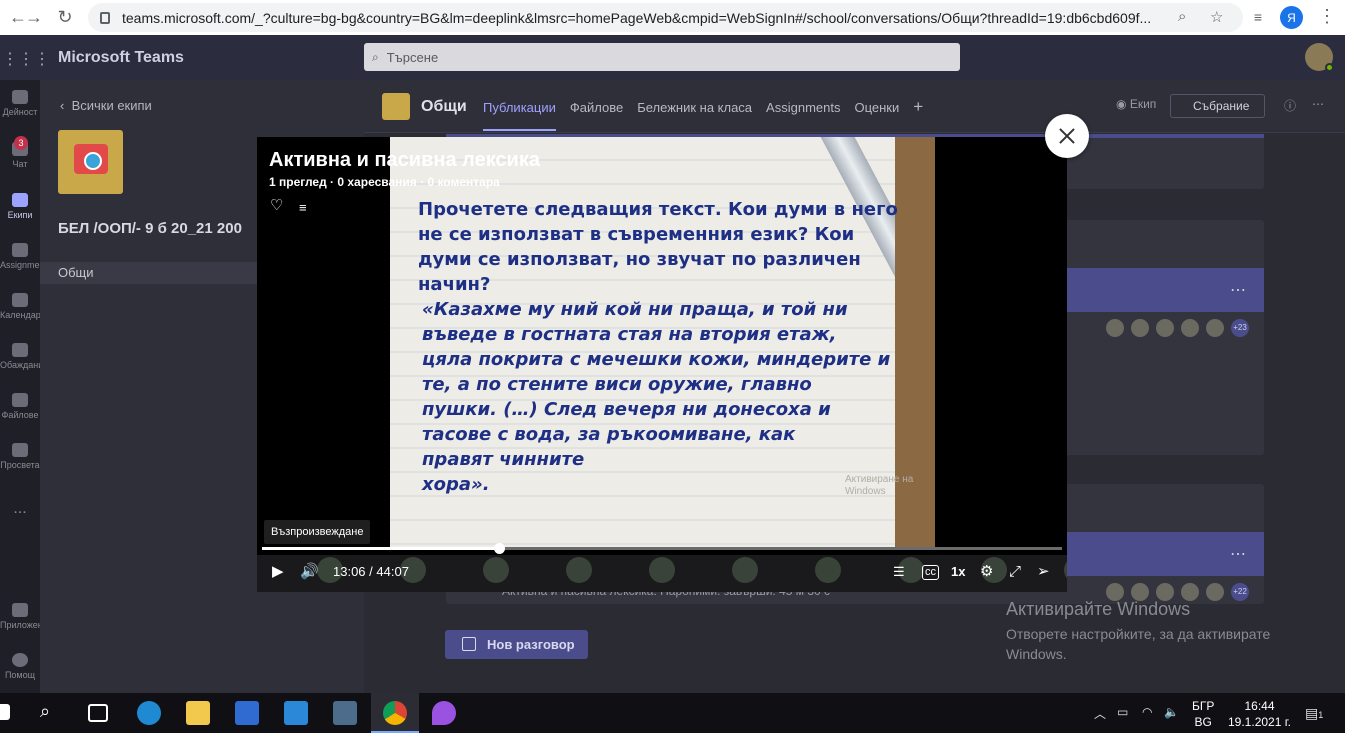  Describe the element at coordinates (412, 57) in the screenshot. I see `search-placeholder: Търсене` at that location.